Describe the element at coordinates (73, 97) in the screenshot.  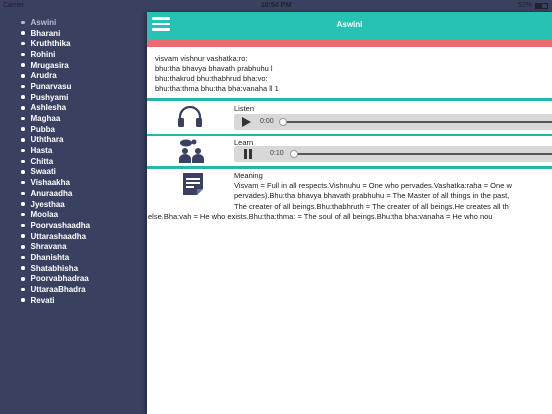
I see `sidebar-item-pushyami: Pushyami` at that location.